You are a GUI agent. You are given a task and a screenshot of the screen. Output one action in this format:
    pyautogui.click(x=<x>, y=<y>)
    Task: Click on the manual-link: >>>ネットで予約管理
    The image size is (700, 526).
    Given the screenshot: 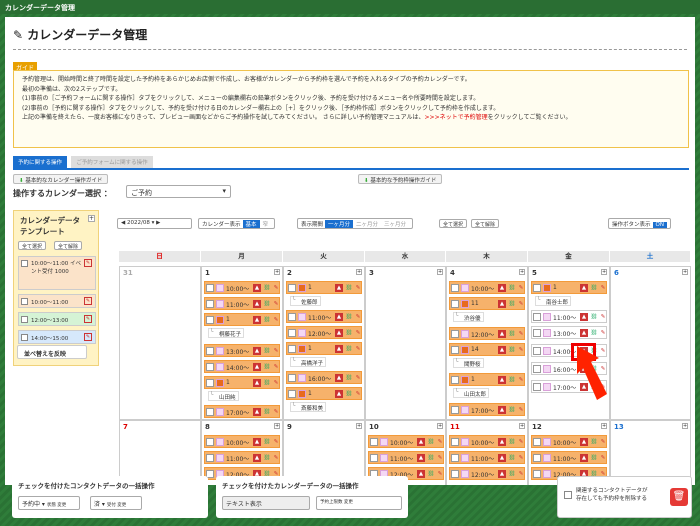 What is the action you would take?
    pyautogui.click(x=456, y=117)
    